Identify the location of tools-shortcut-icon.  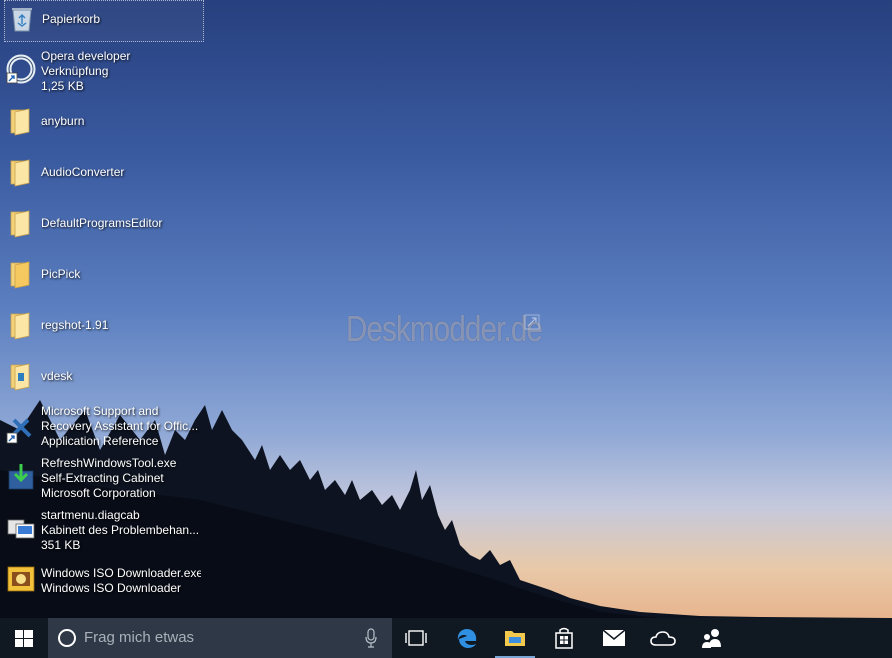
(19, 431).